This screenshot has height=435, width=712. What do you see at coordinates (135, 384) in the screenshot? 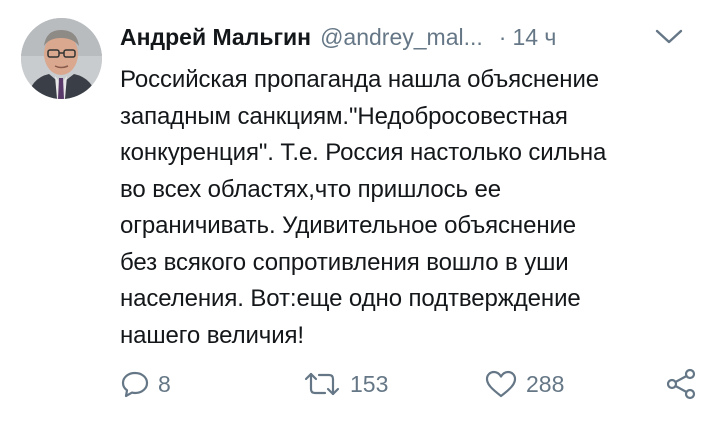
I see `reply-icon` at bounding box center [135, 384].